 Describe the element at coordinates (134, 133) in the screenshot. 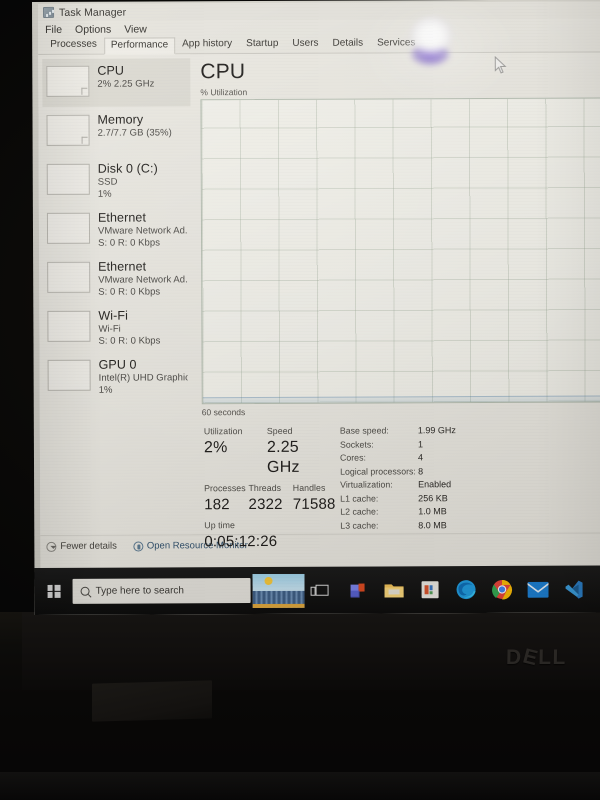

I see `sidebar-item-sub1: 2.7/7.7 GB (35%)` at that location.